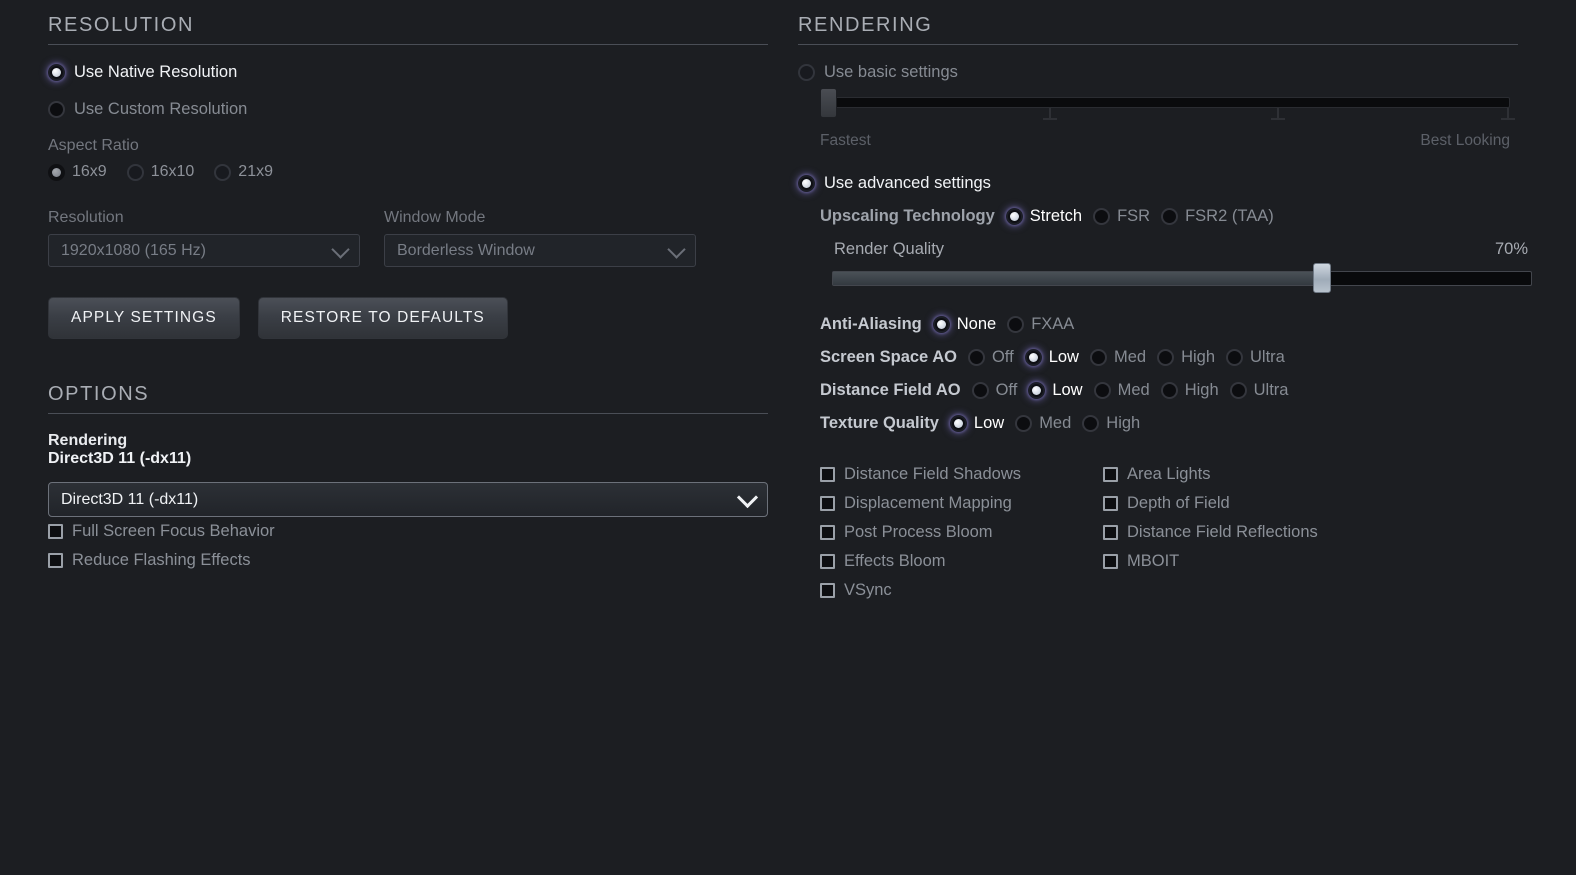  I want to click on apply-settings-button: APPLY SETTINGS, so click(144, 318).